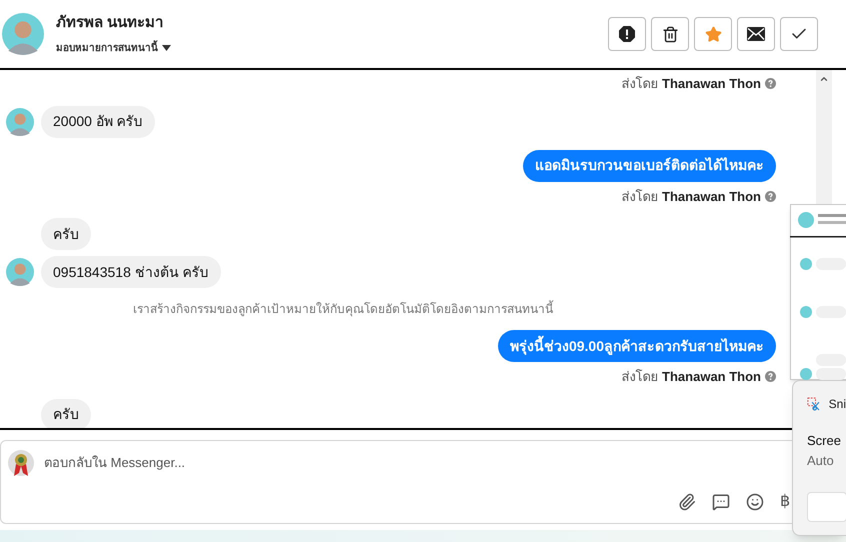  I want to click on outgoing-message: แอดมินรบกวนขอเบอร์ติดต่อได้ไหมคะ, so click(649, 166).